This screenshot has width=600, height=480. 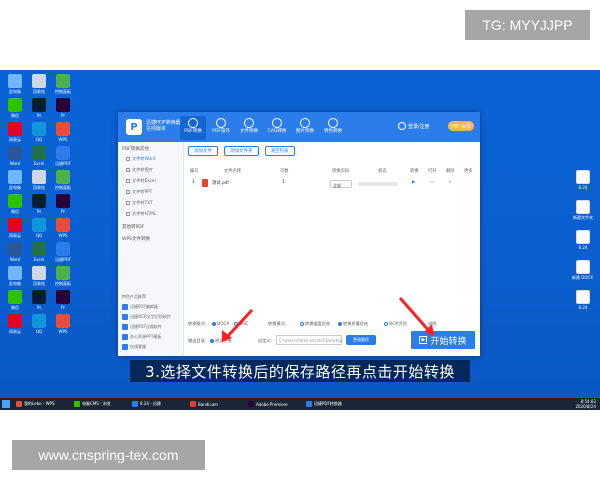 I want to click on windows-start-icon, so click(x=6, y=404).